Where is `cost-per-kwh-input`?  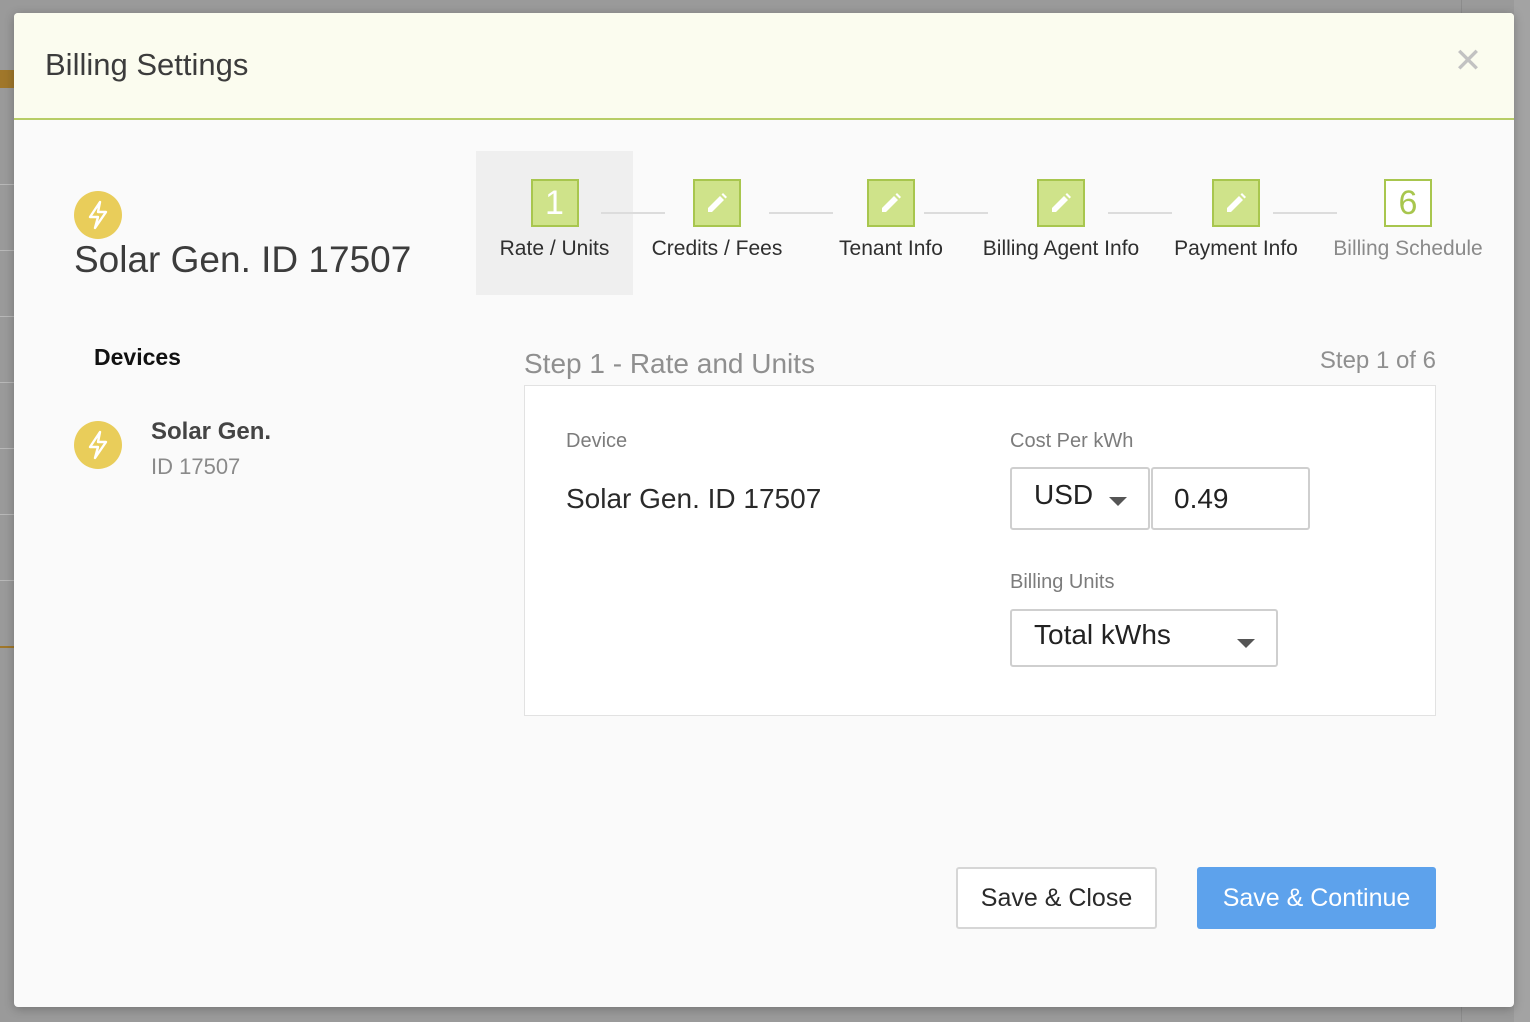 cost-per-kwh-input is located at coordinates (1230, 498).